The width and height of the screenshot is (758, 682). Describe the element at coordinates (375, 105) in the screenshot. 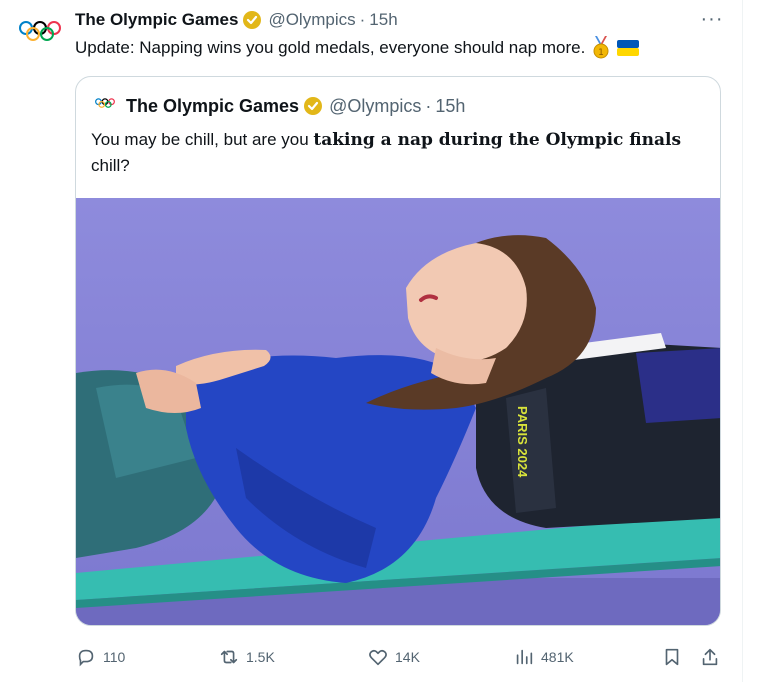

I see `quoted-author-handle: @Olympics` at that location.